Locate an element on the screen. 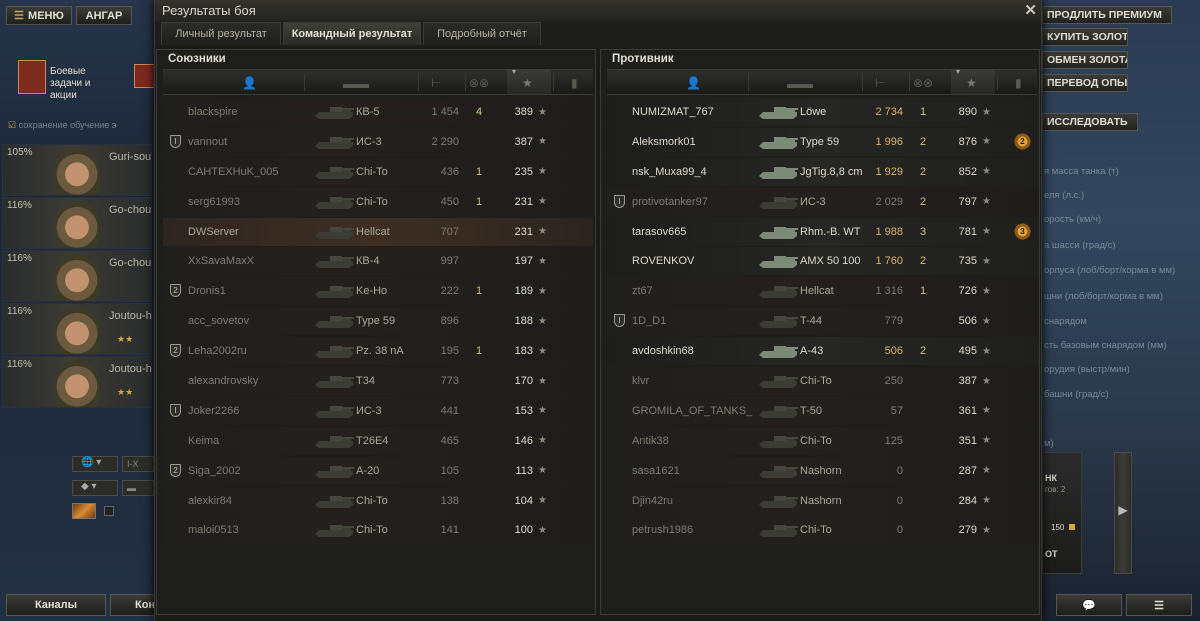  ally-player-row-5: DWServer Hellcat 707 231 ★ is located at coordinates (378, 231).